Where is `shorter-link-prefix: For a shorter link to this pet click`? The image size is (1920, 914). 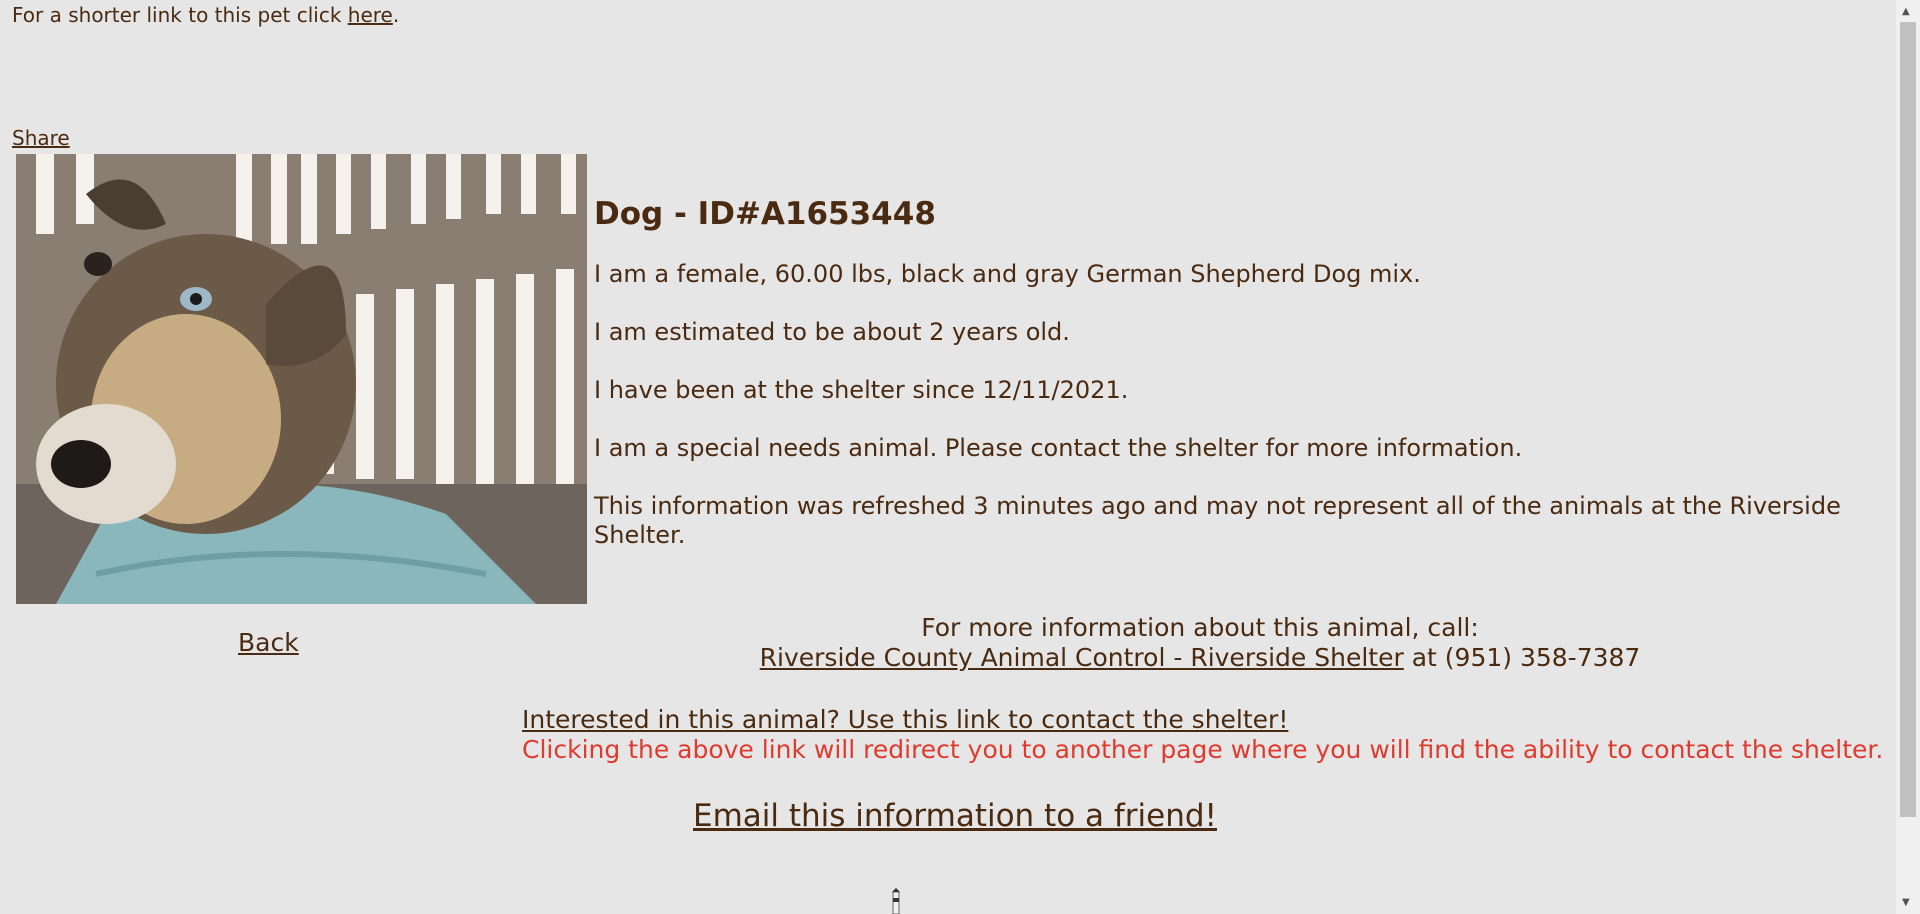 shorter-link-prefix: For a shorter link to this pet click is located at coordinates (180, 15).